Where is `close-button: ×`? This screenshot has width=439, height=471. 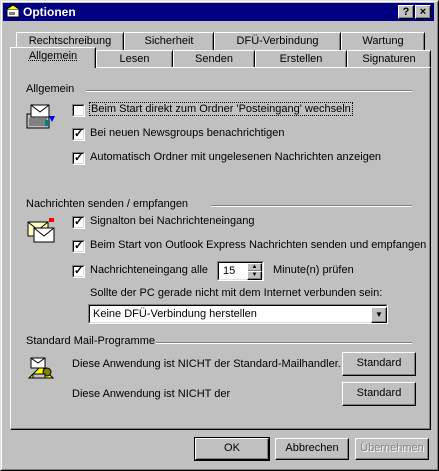
close-button: × is located at coordinates (423, 12).